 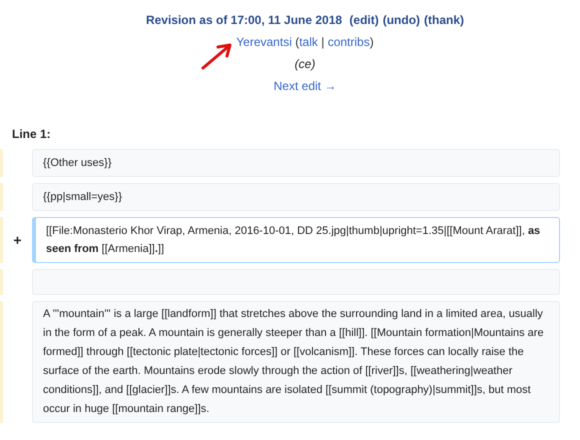 I want to click on paren-text: ), so click(x=372, y=42).